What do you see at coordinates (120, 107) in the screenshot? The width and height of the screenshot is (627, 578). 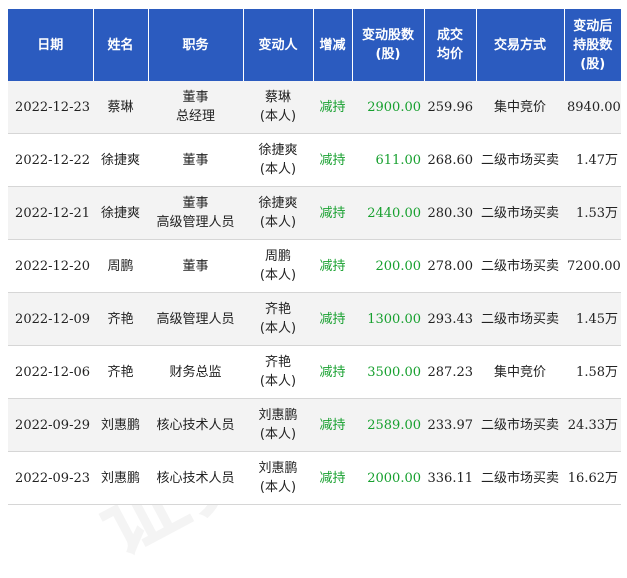 I see `cell-name: 蔡琳` at bounding box center [120, 107].